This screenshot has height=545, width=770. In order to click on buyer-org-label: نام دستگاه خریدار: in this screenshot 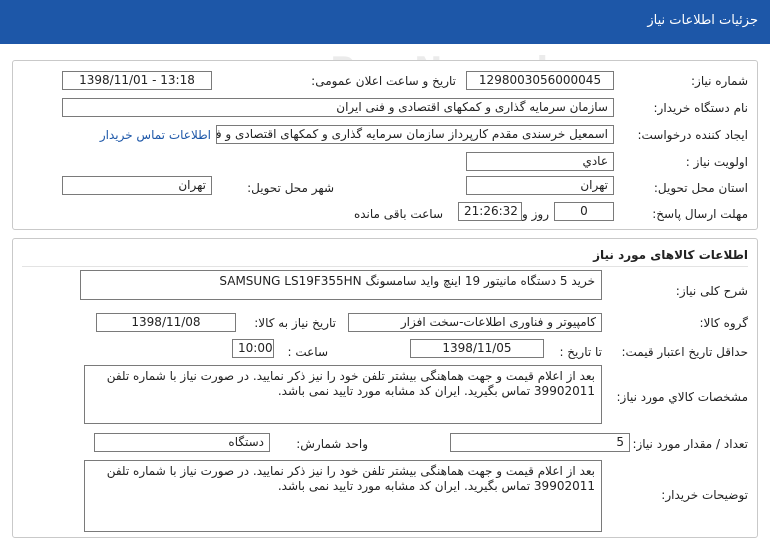, I will do `click(701, 108)`.